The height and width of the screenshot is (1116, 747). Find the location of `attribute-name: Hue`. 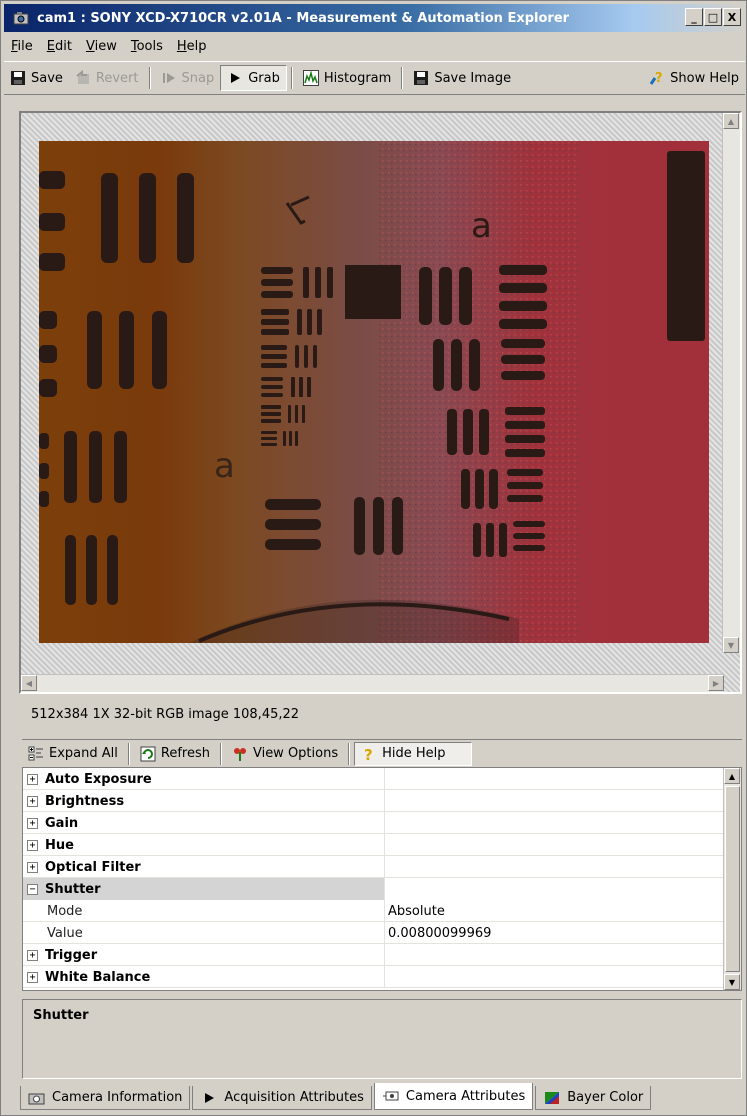

attribute-name: Hue is located at coordinates (59, 845).